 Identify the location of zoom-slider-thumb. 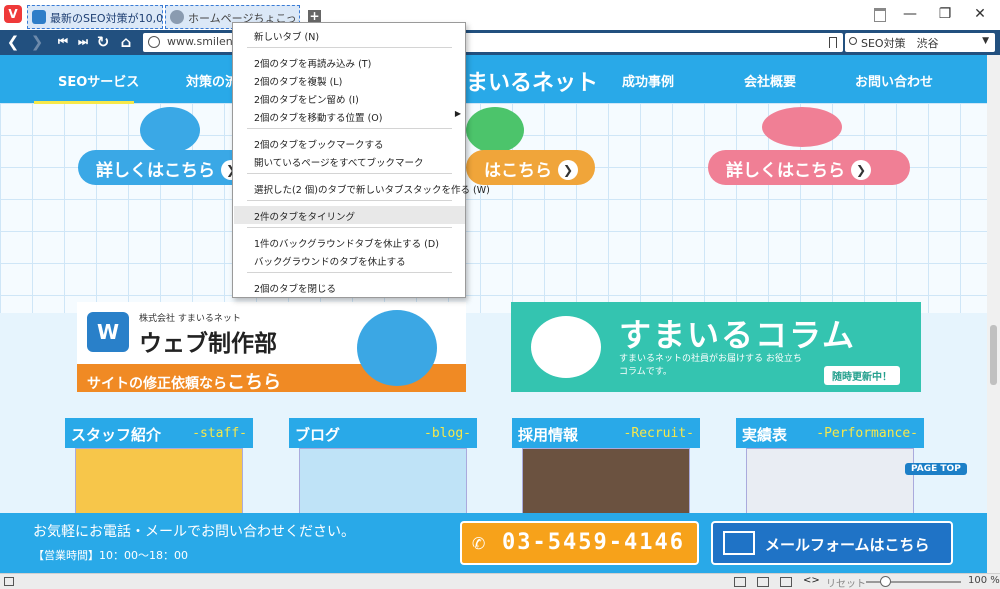
(885, 581).